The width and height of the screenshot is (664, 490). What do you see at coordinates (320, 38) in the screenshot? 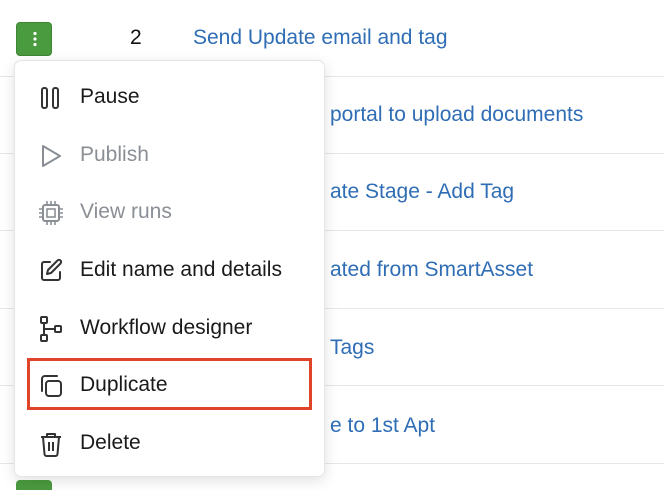
I see `workflow-name-link: Send Update email and tag` at bounding box center [320, 38].